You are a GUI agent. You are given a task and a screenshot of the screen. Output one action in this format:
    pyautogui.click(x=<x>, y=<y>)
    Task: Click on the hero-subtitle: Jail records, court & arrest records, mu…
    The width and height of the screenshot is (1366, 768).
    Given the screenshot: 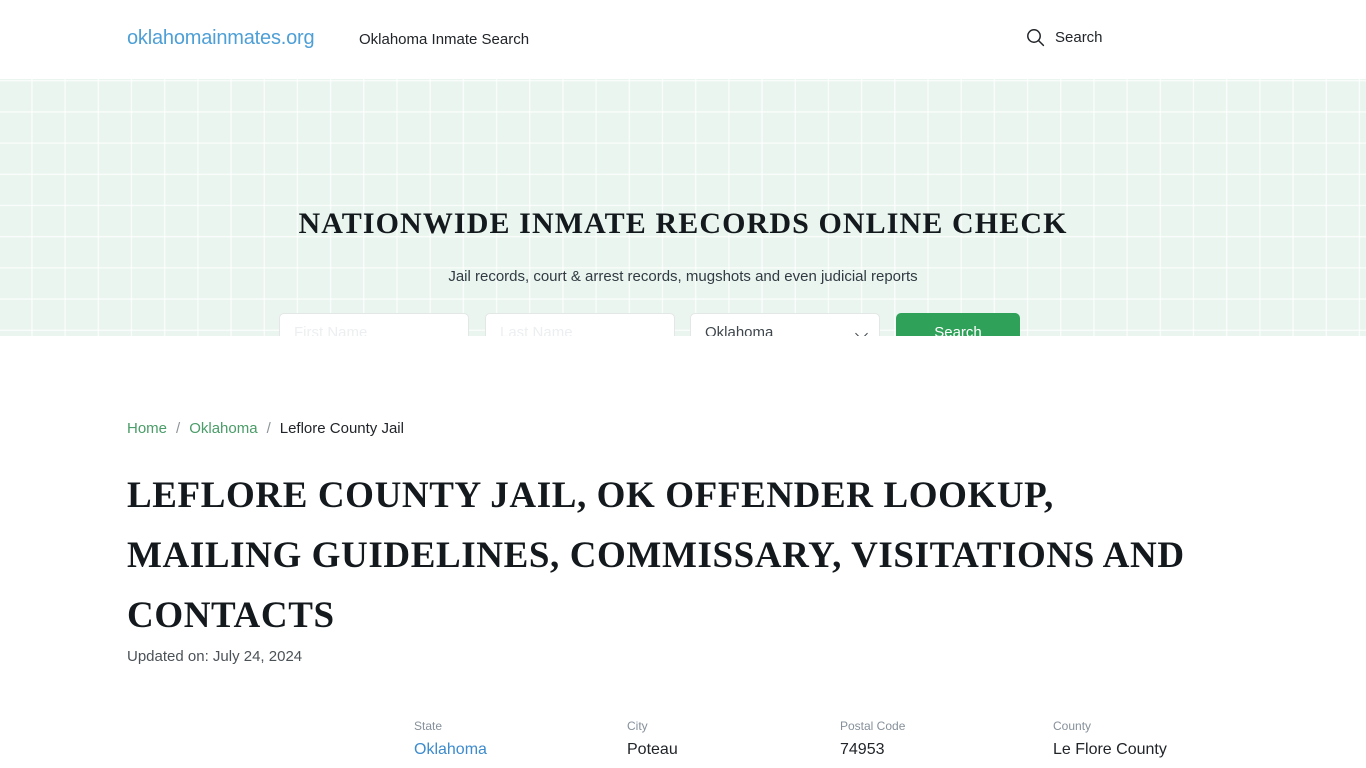 What is the action you would take?
    pyautogui.click(x=683, y=276)
    